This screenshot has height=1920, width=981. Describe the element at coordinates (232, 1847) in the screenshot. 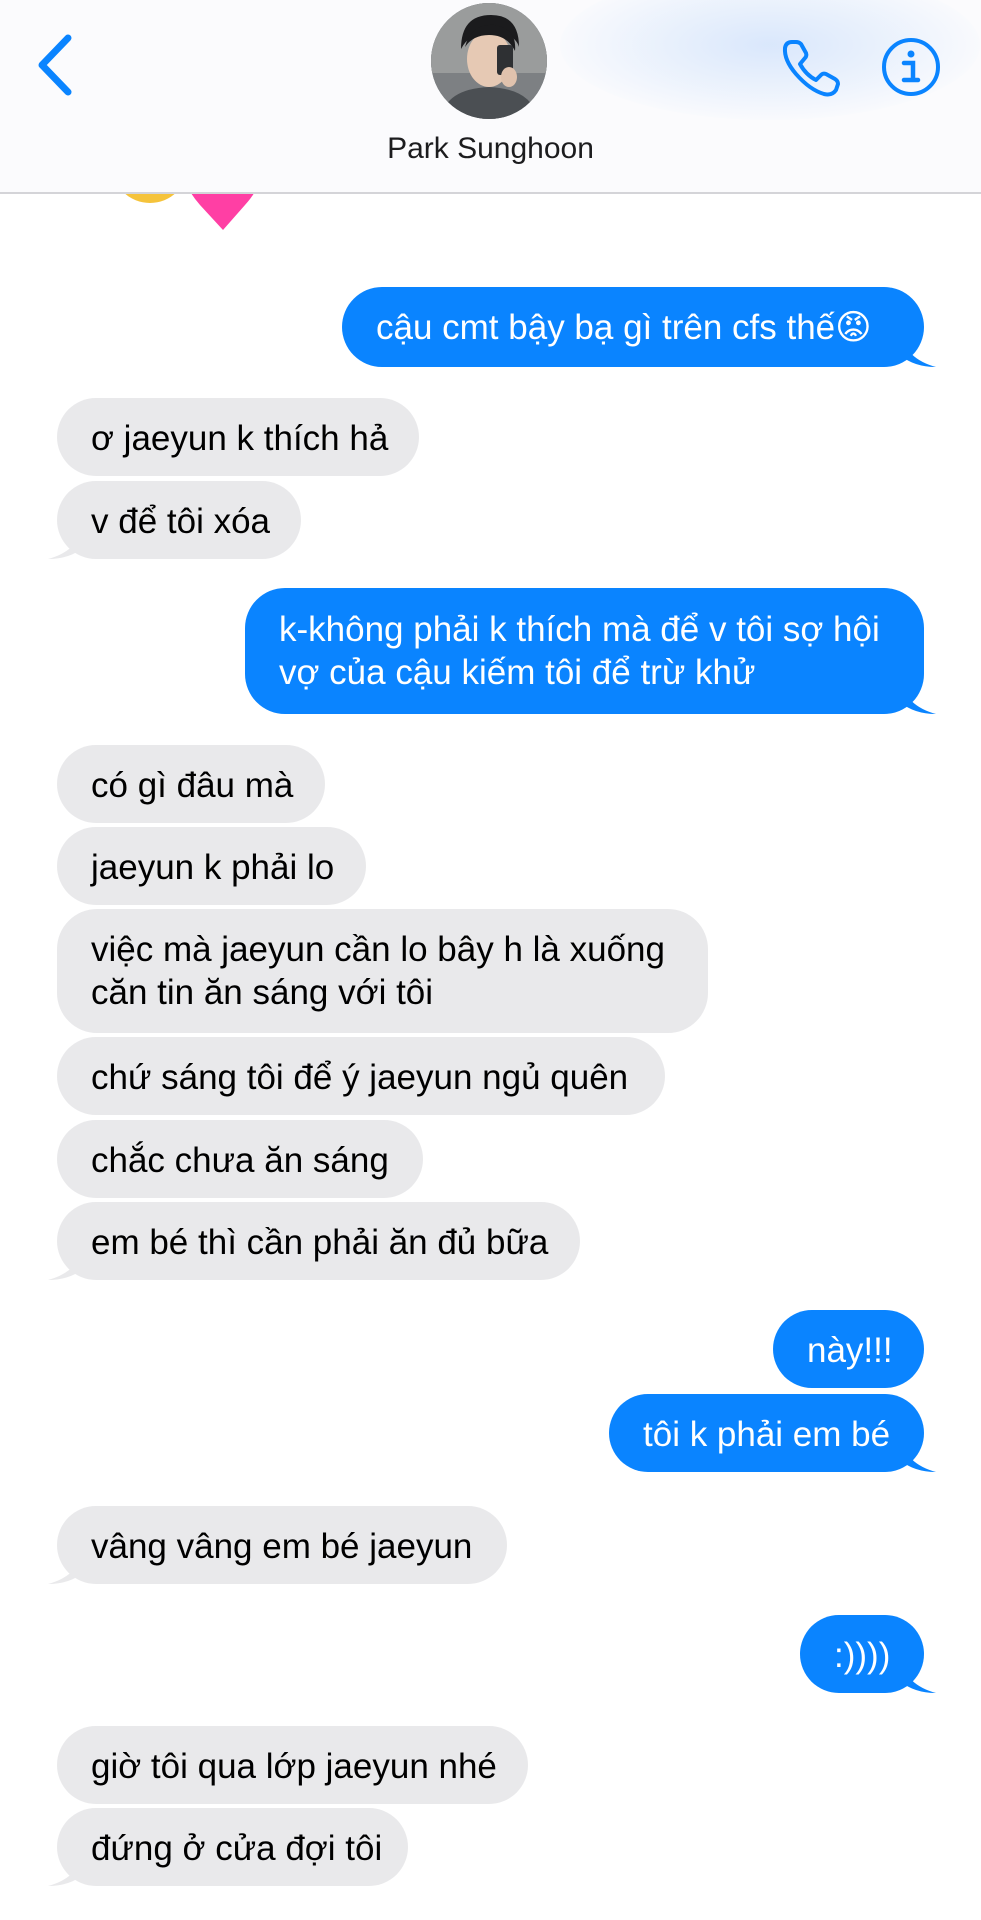

I see `incoming-message: đứng ở cửa đợi tôi` at that location.